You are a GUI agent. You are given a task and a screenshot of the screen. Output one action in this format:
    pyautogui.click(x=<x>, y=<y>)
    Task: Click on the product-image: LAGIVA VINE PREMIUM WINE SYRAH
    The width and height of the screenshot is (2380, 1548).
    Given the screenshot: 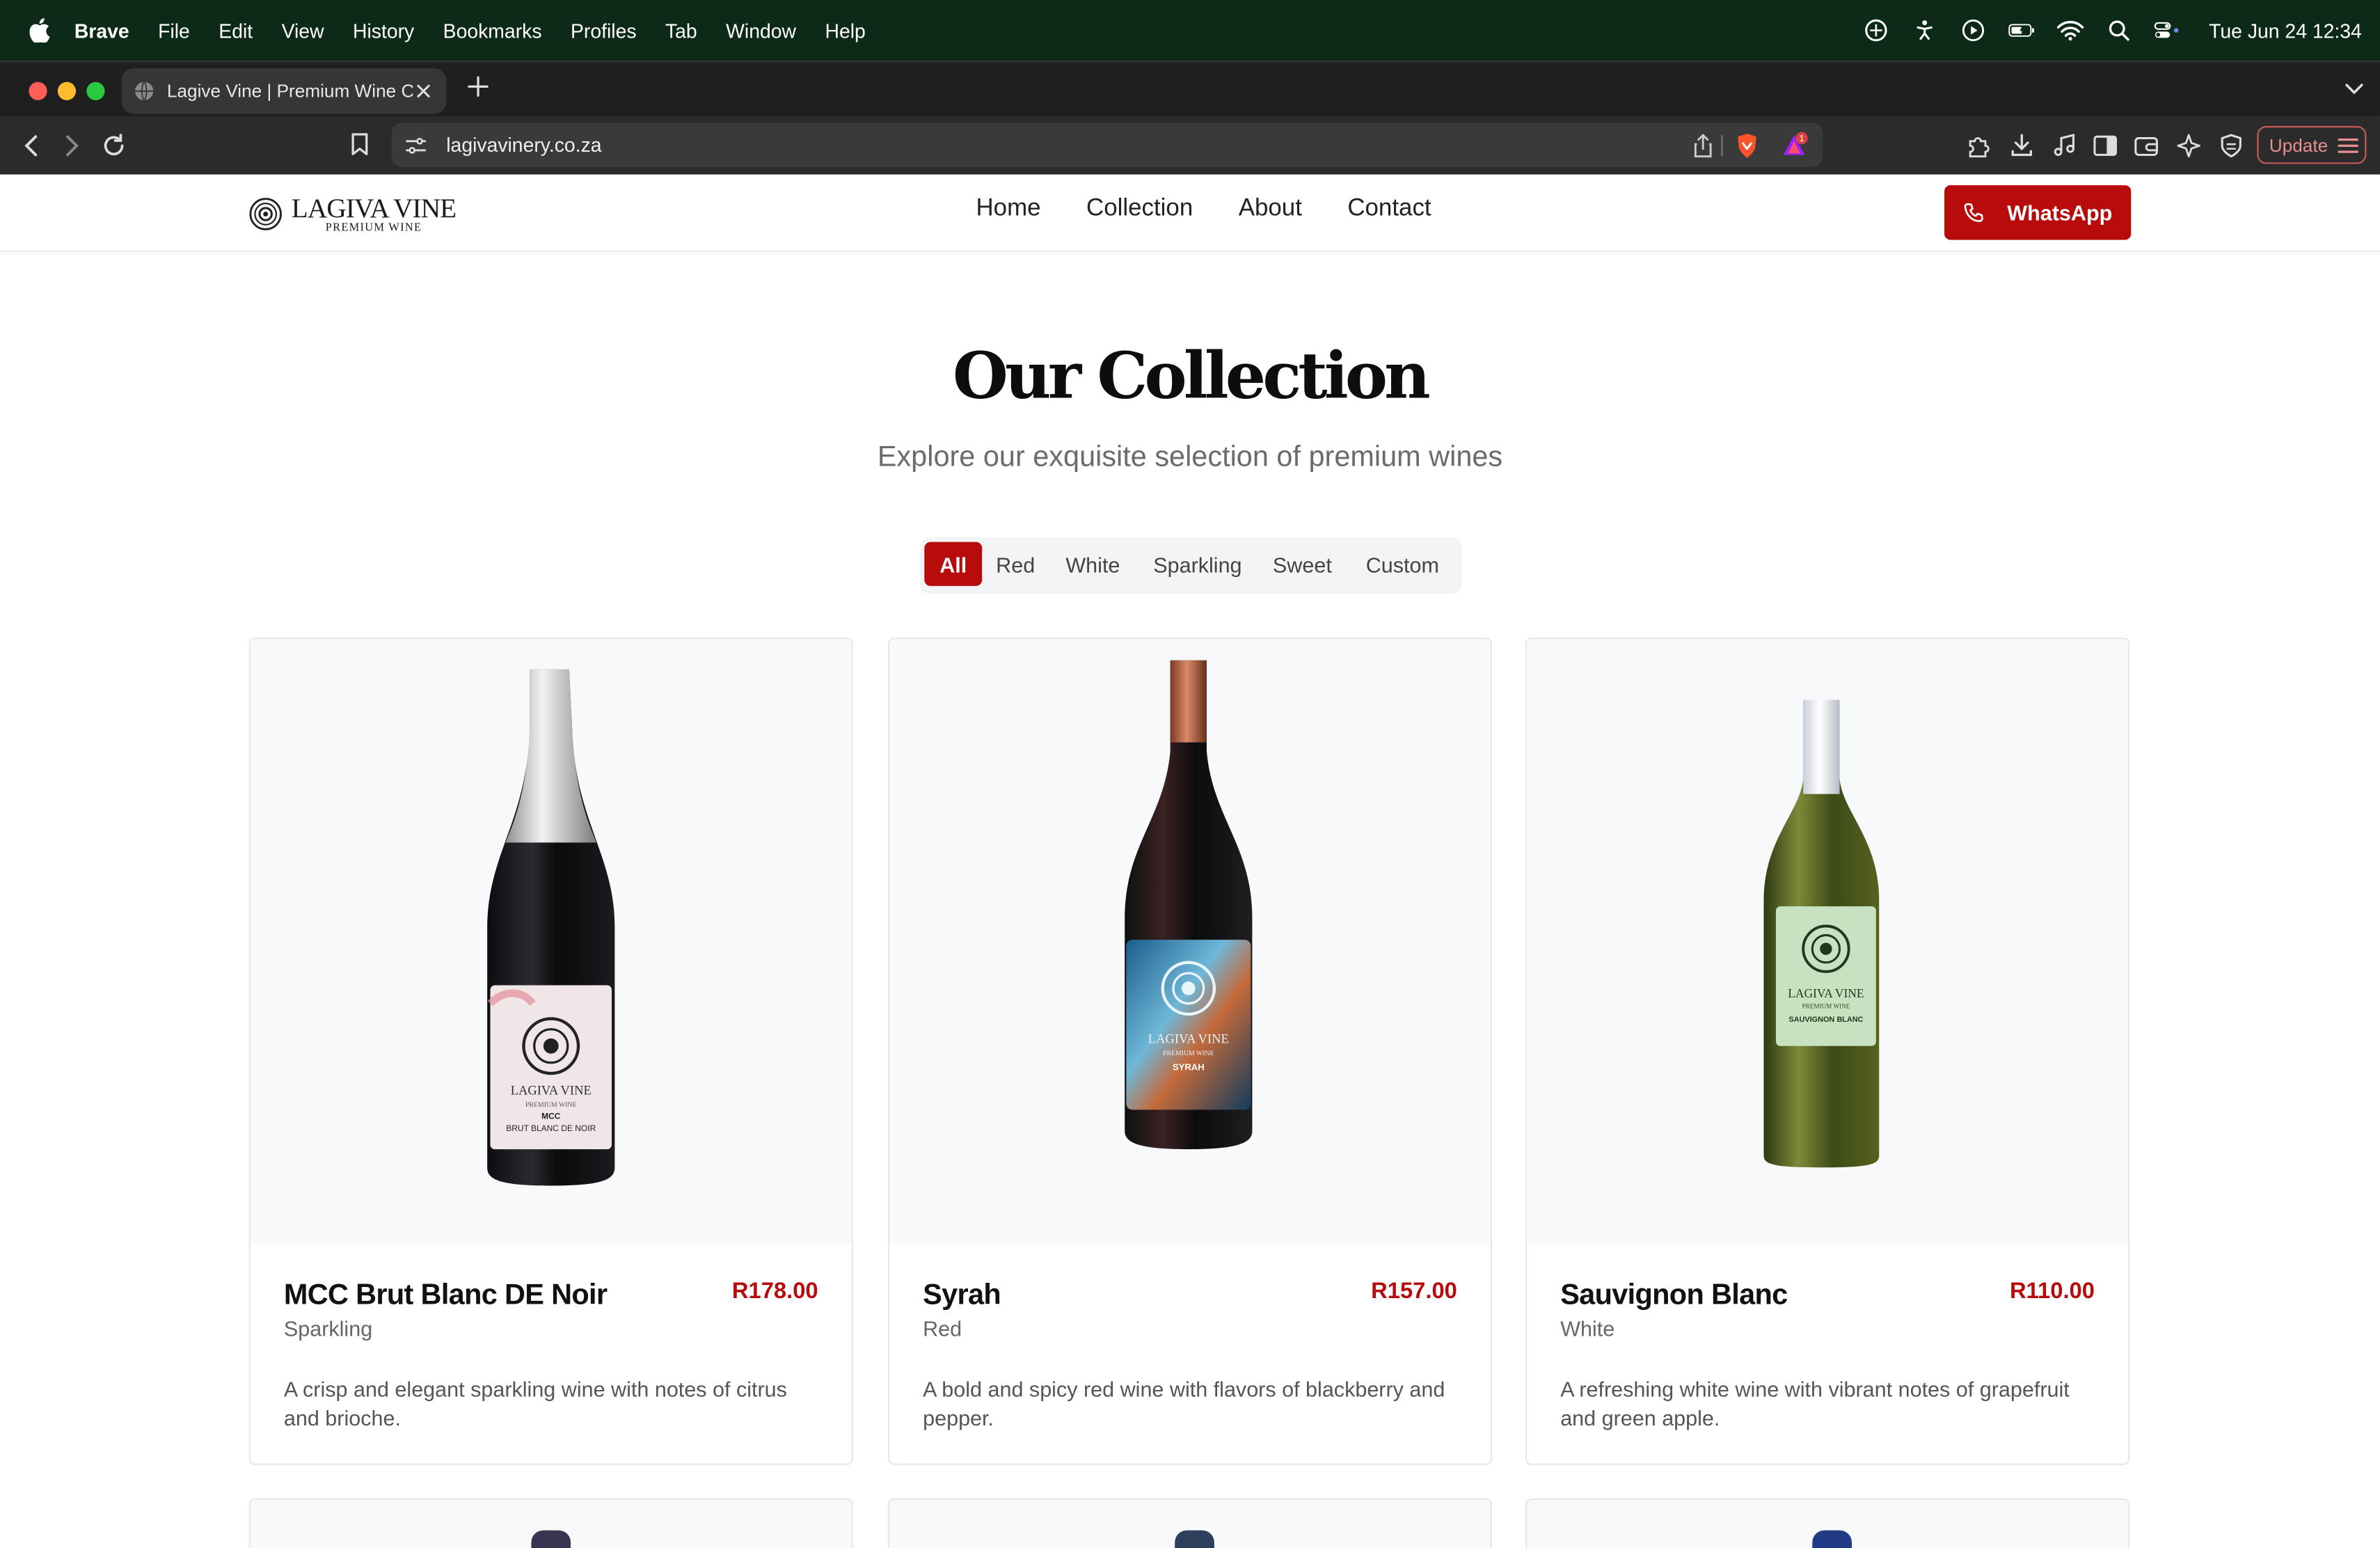 What is the action you would take?
    pyautogui.click(x=1190, y=941)
    